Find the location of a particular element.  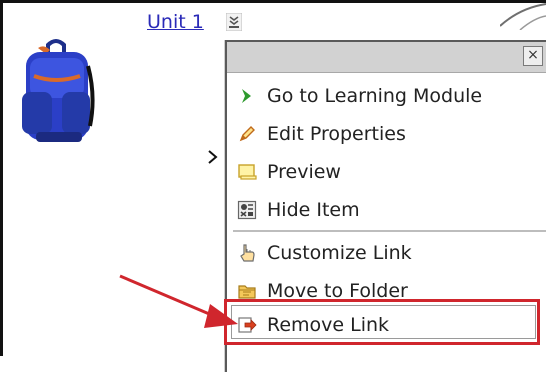

side-caret-icon is located at coordinates (213, 157).